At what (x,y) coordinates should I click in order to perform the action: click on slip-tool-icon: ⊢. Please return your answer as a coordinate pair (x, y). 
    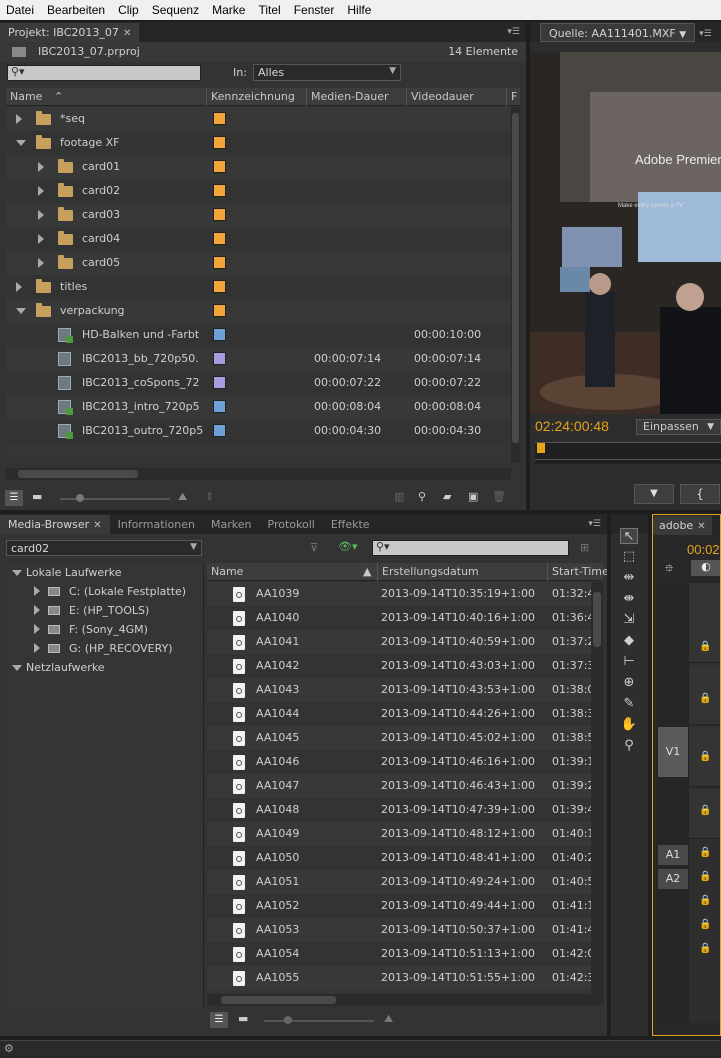
    Looking at the image, I should click on (629, 662).